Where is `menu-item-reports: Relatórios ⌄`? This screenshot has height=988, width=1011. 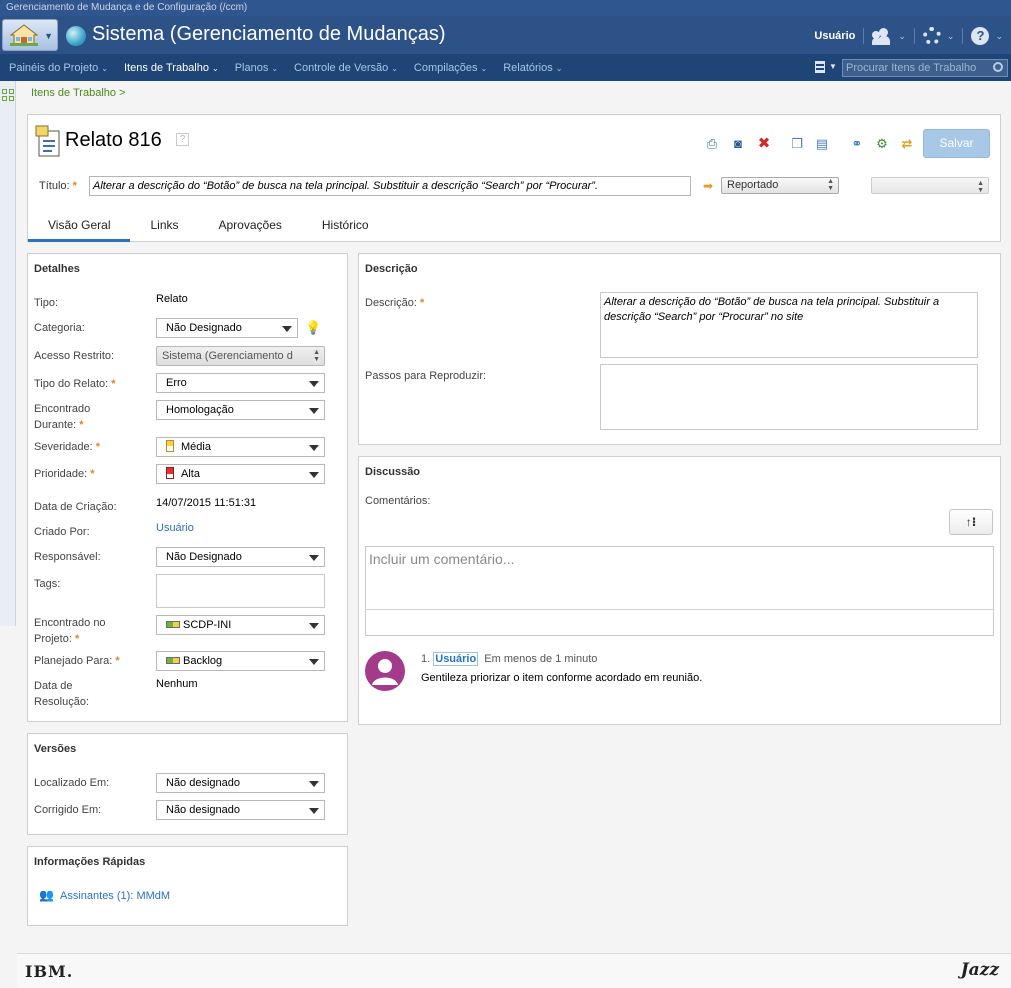
menu-item-reports: Relatórios ⌄ is located at coordinates (532, 68).